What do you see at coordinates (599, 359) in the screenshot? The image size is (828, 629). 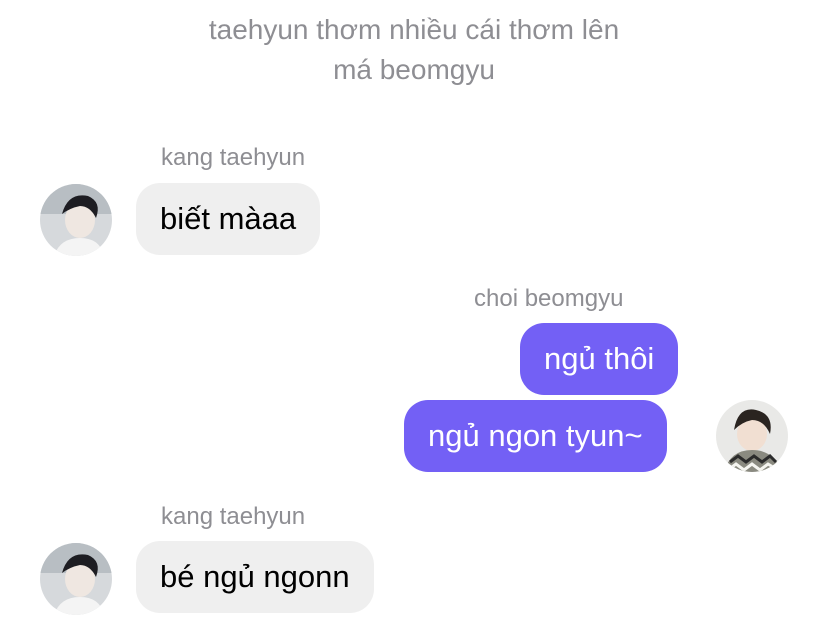 I see `message-bubble-outgoing: ngủ thôi` at bounding box center [599, 359].